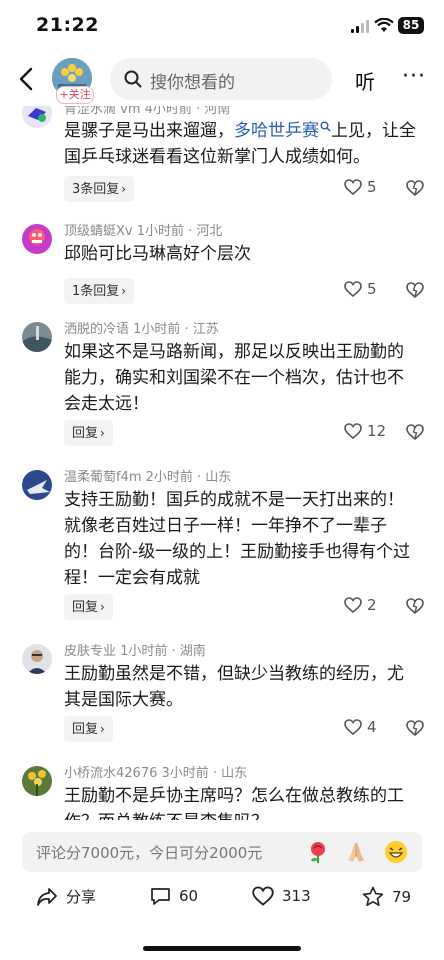  I want to click on comment-text-part: 是骡子是马出来遛遛，, so click(149, 131).